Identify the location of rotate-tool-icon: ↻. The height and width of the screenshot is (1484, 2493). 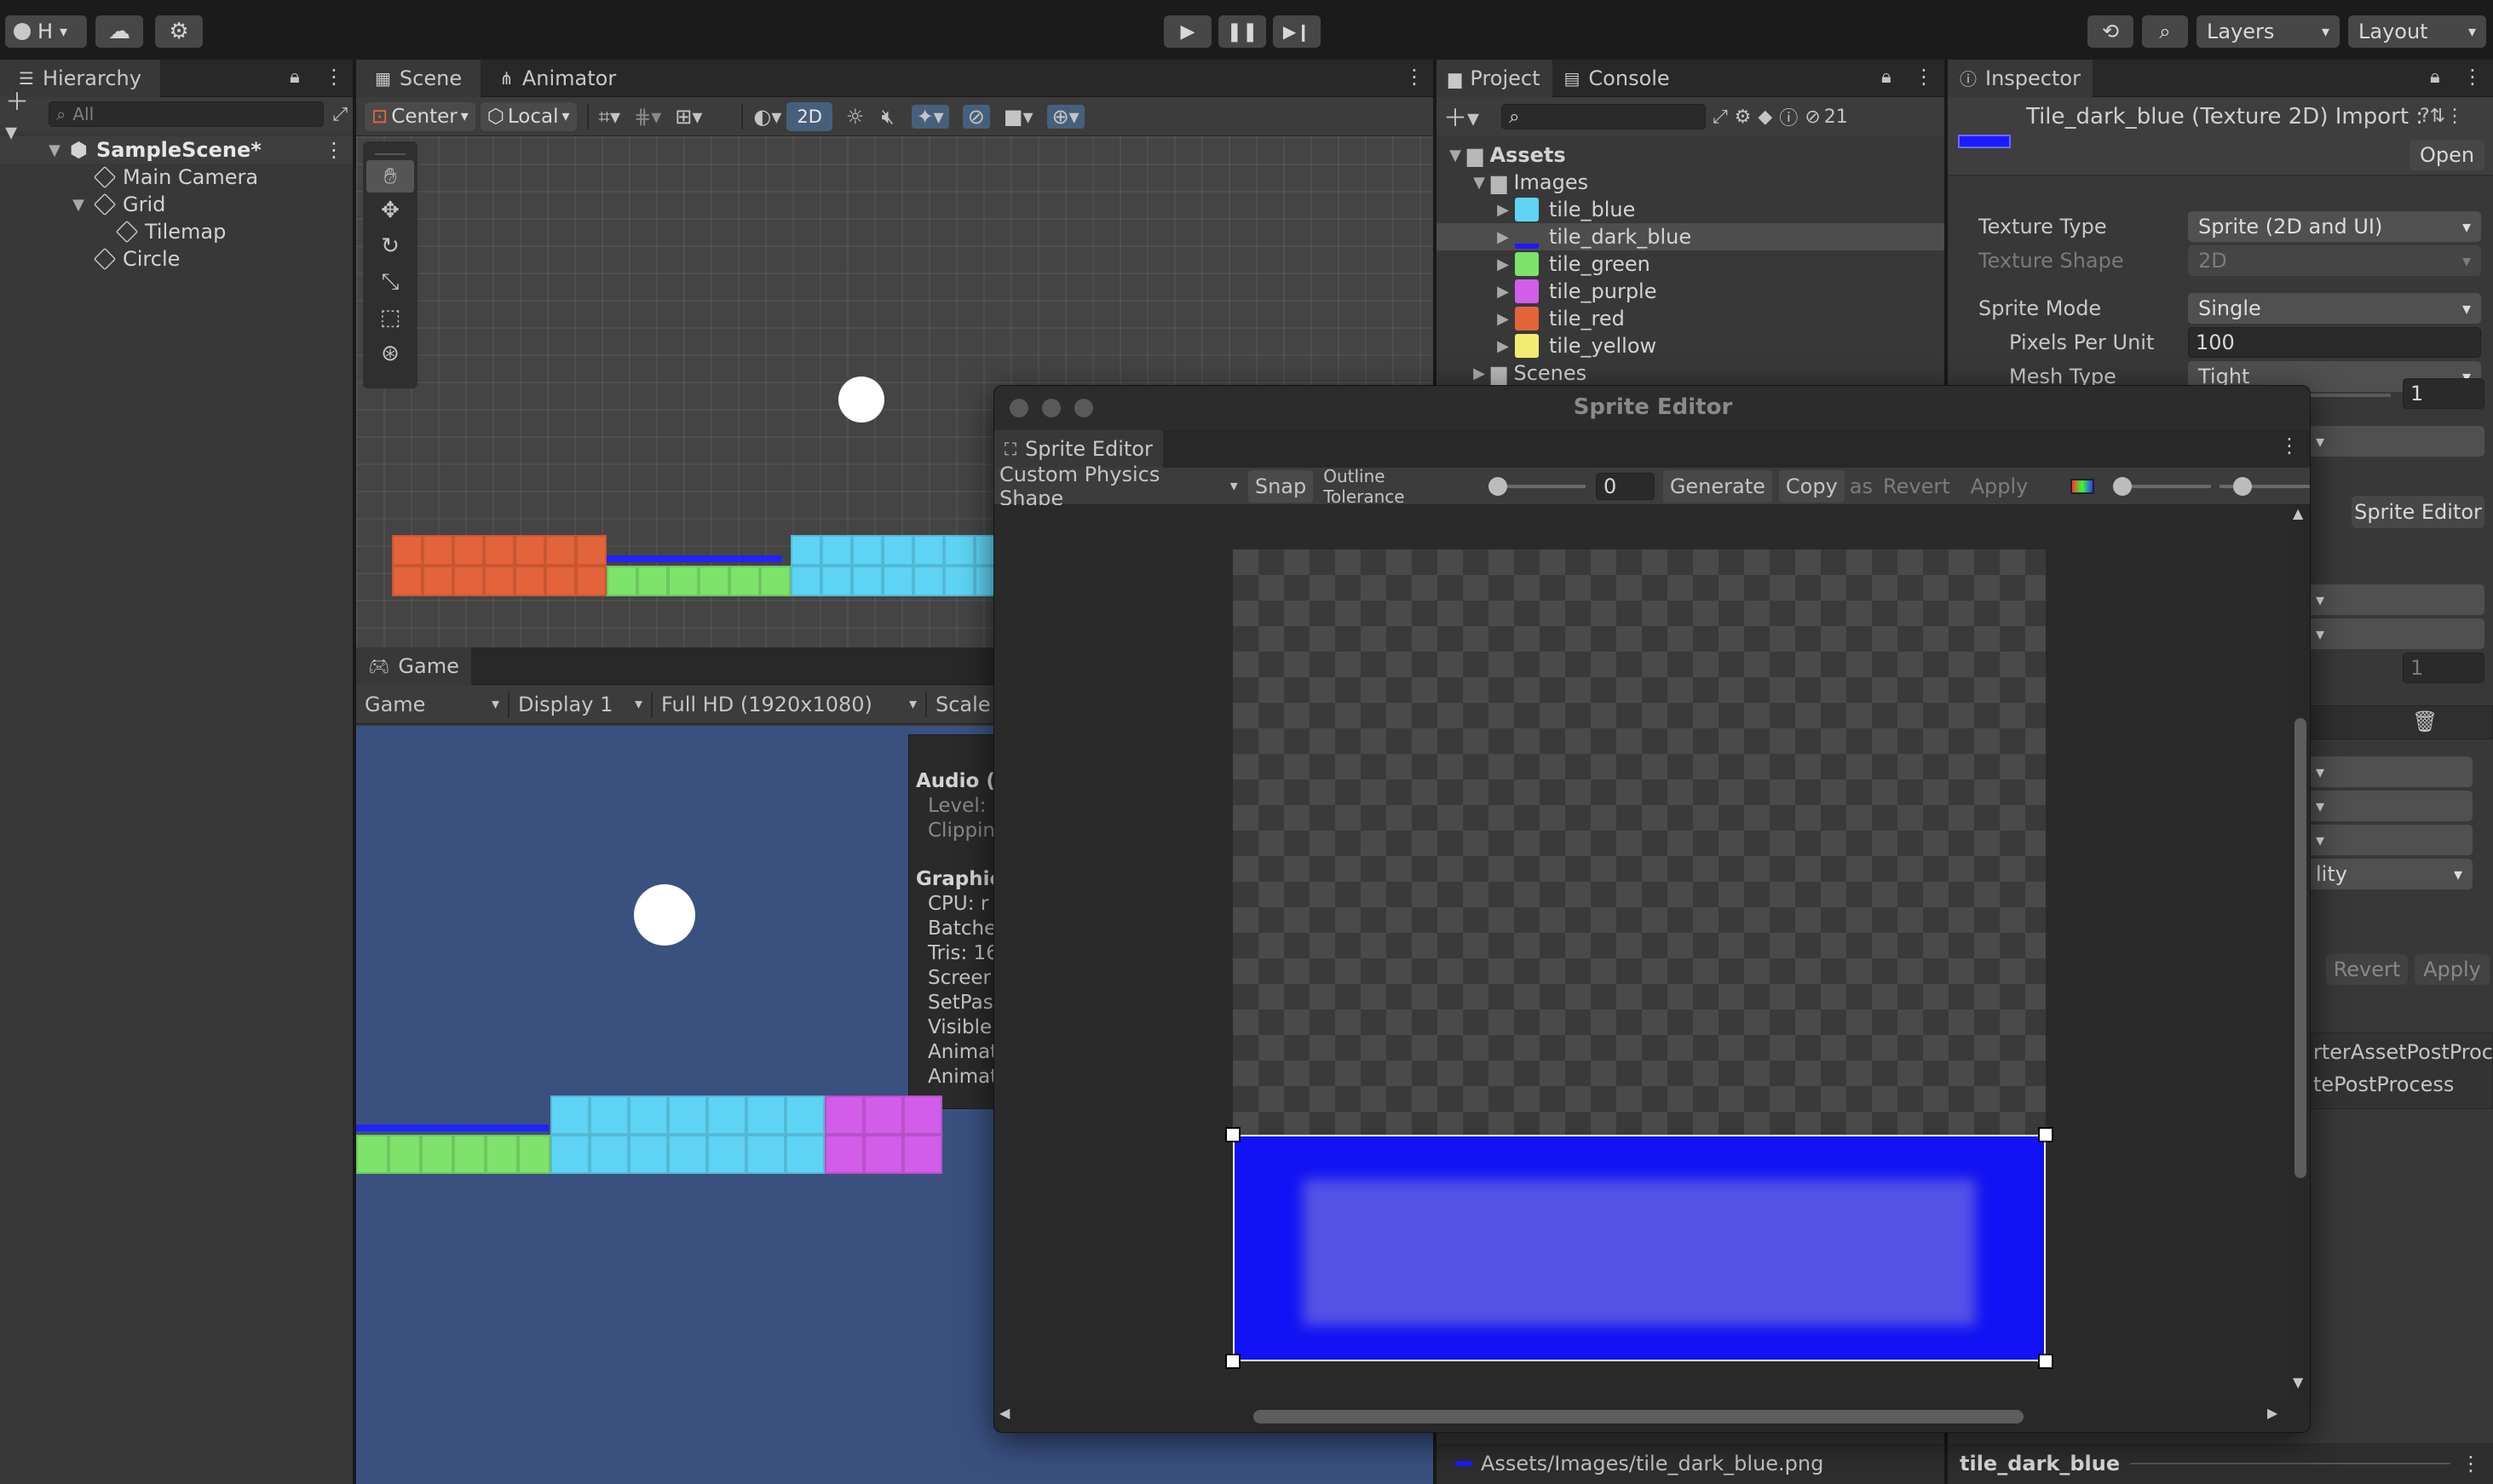
(390, 246).